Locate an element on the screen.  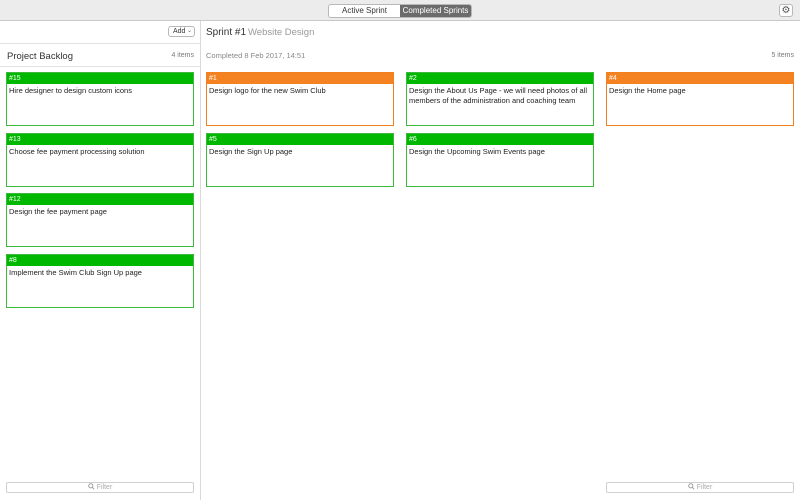
completed-date: Completed 8 Feb 2017, 14:51 is located at coordinates (256, 55).